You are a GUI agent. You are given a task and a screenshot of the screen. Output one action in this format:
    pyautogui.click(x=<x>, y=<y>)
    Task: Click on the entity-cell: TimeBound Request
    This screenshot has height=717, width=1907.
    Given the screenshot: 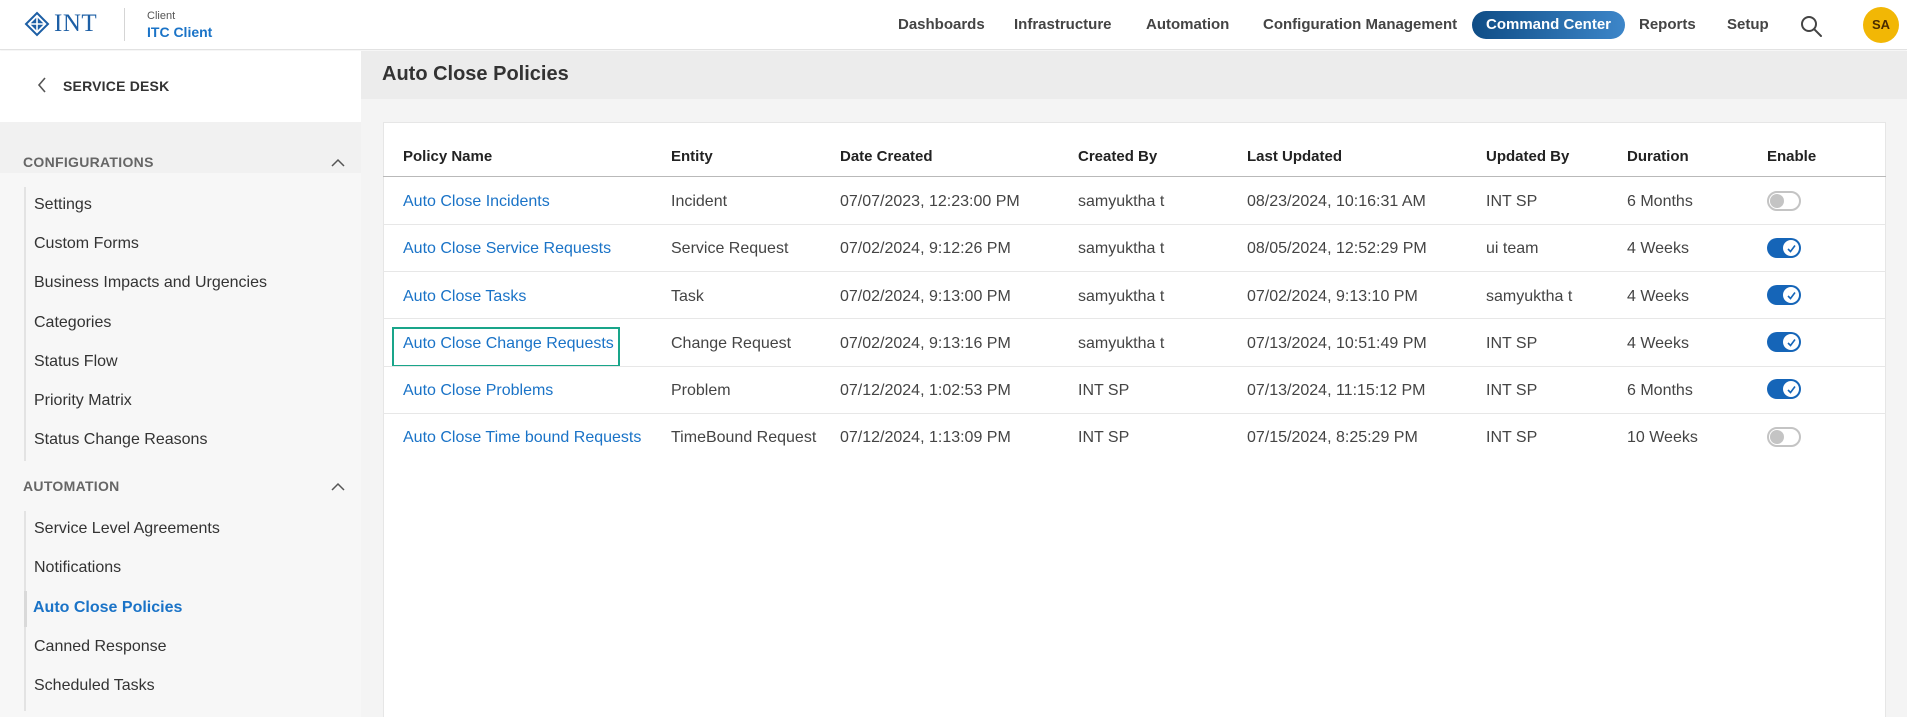 What is the action you would take?
    pyautogui.click(x=744, y=437)
    